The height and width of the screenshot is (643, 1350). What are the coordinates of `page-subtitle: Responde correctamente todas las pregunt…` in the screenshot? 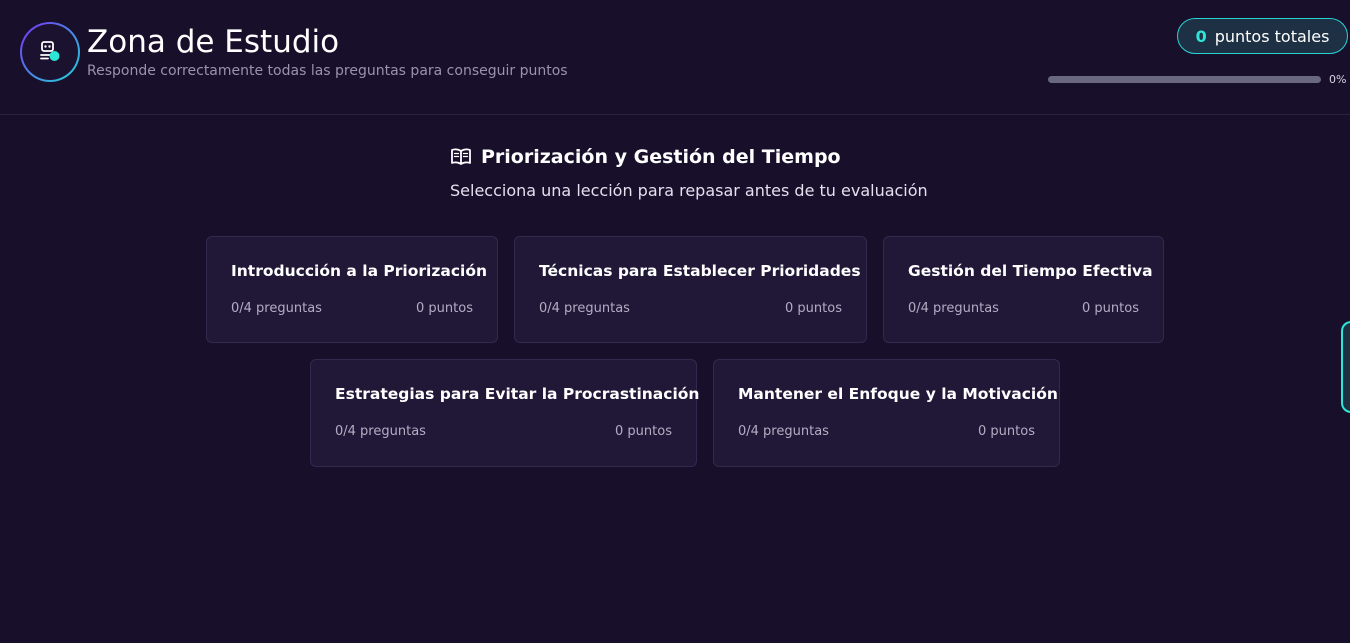 It's located at (327, 71).